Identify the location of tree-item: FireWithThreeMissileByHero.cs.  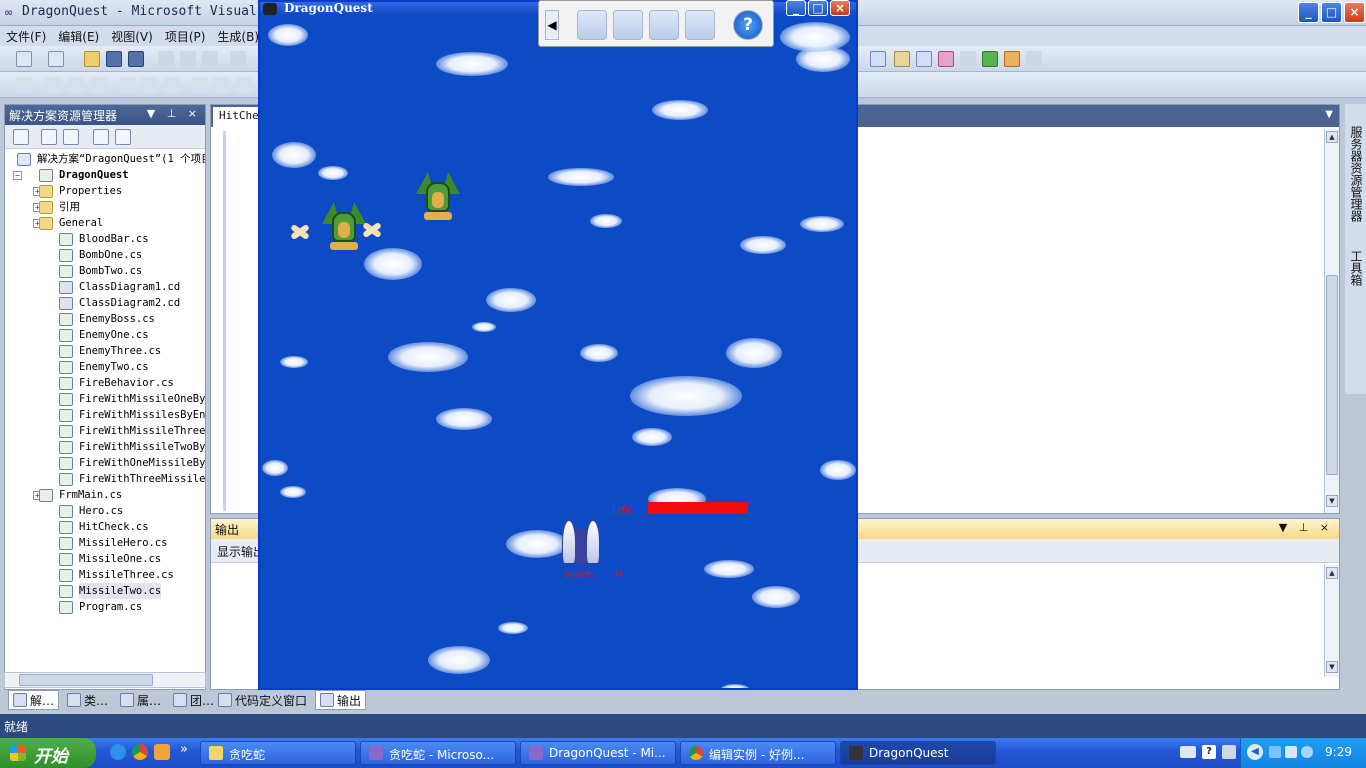
(105, 479).